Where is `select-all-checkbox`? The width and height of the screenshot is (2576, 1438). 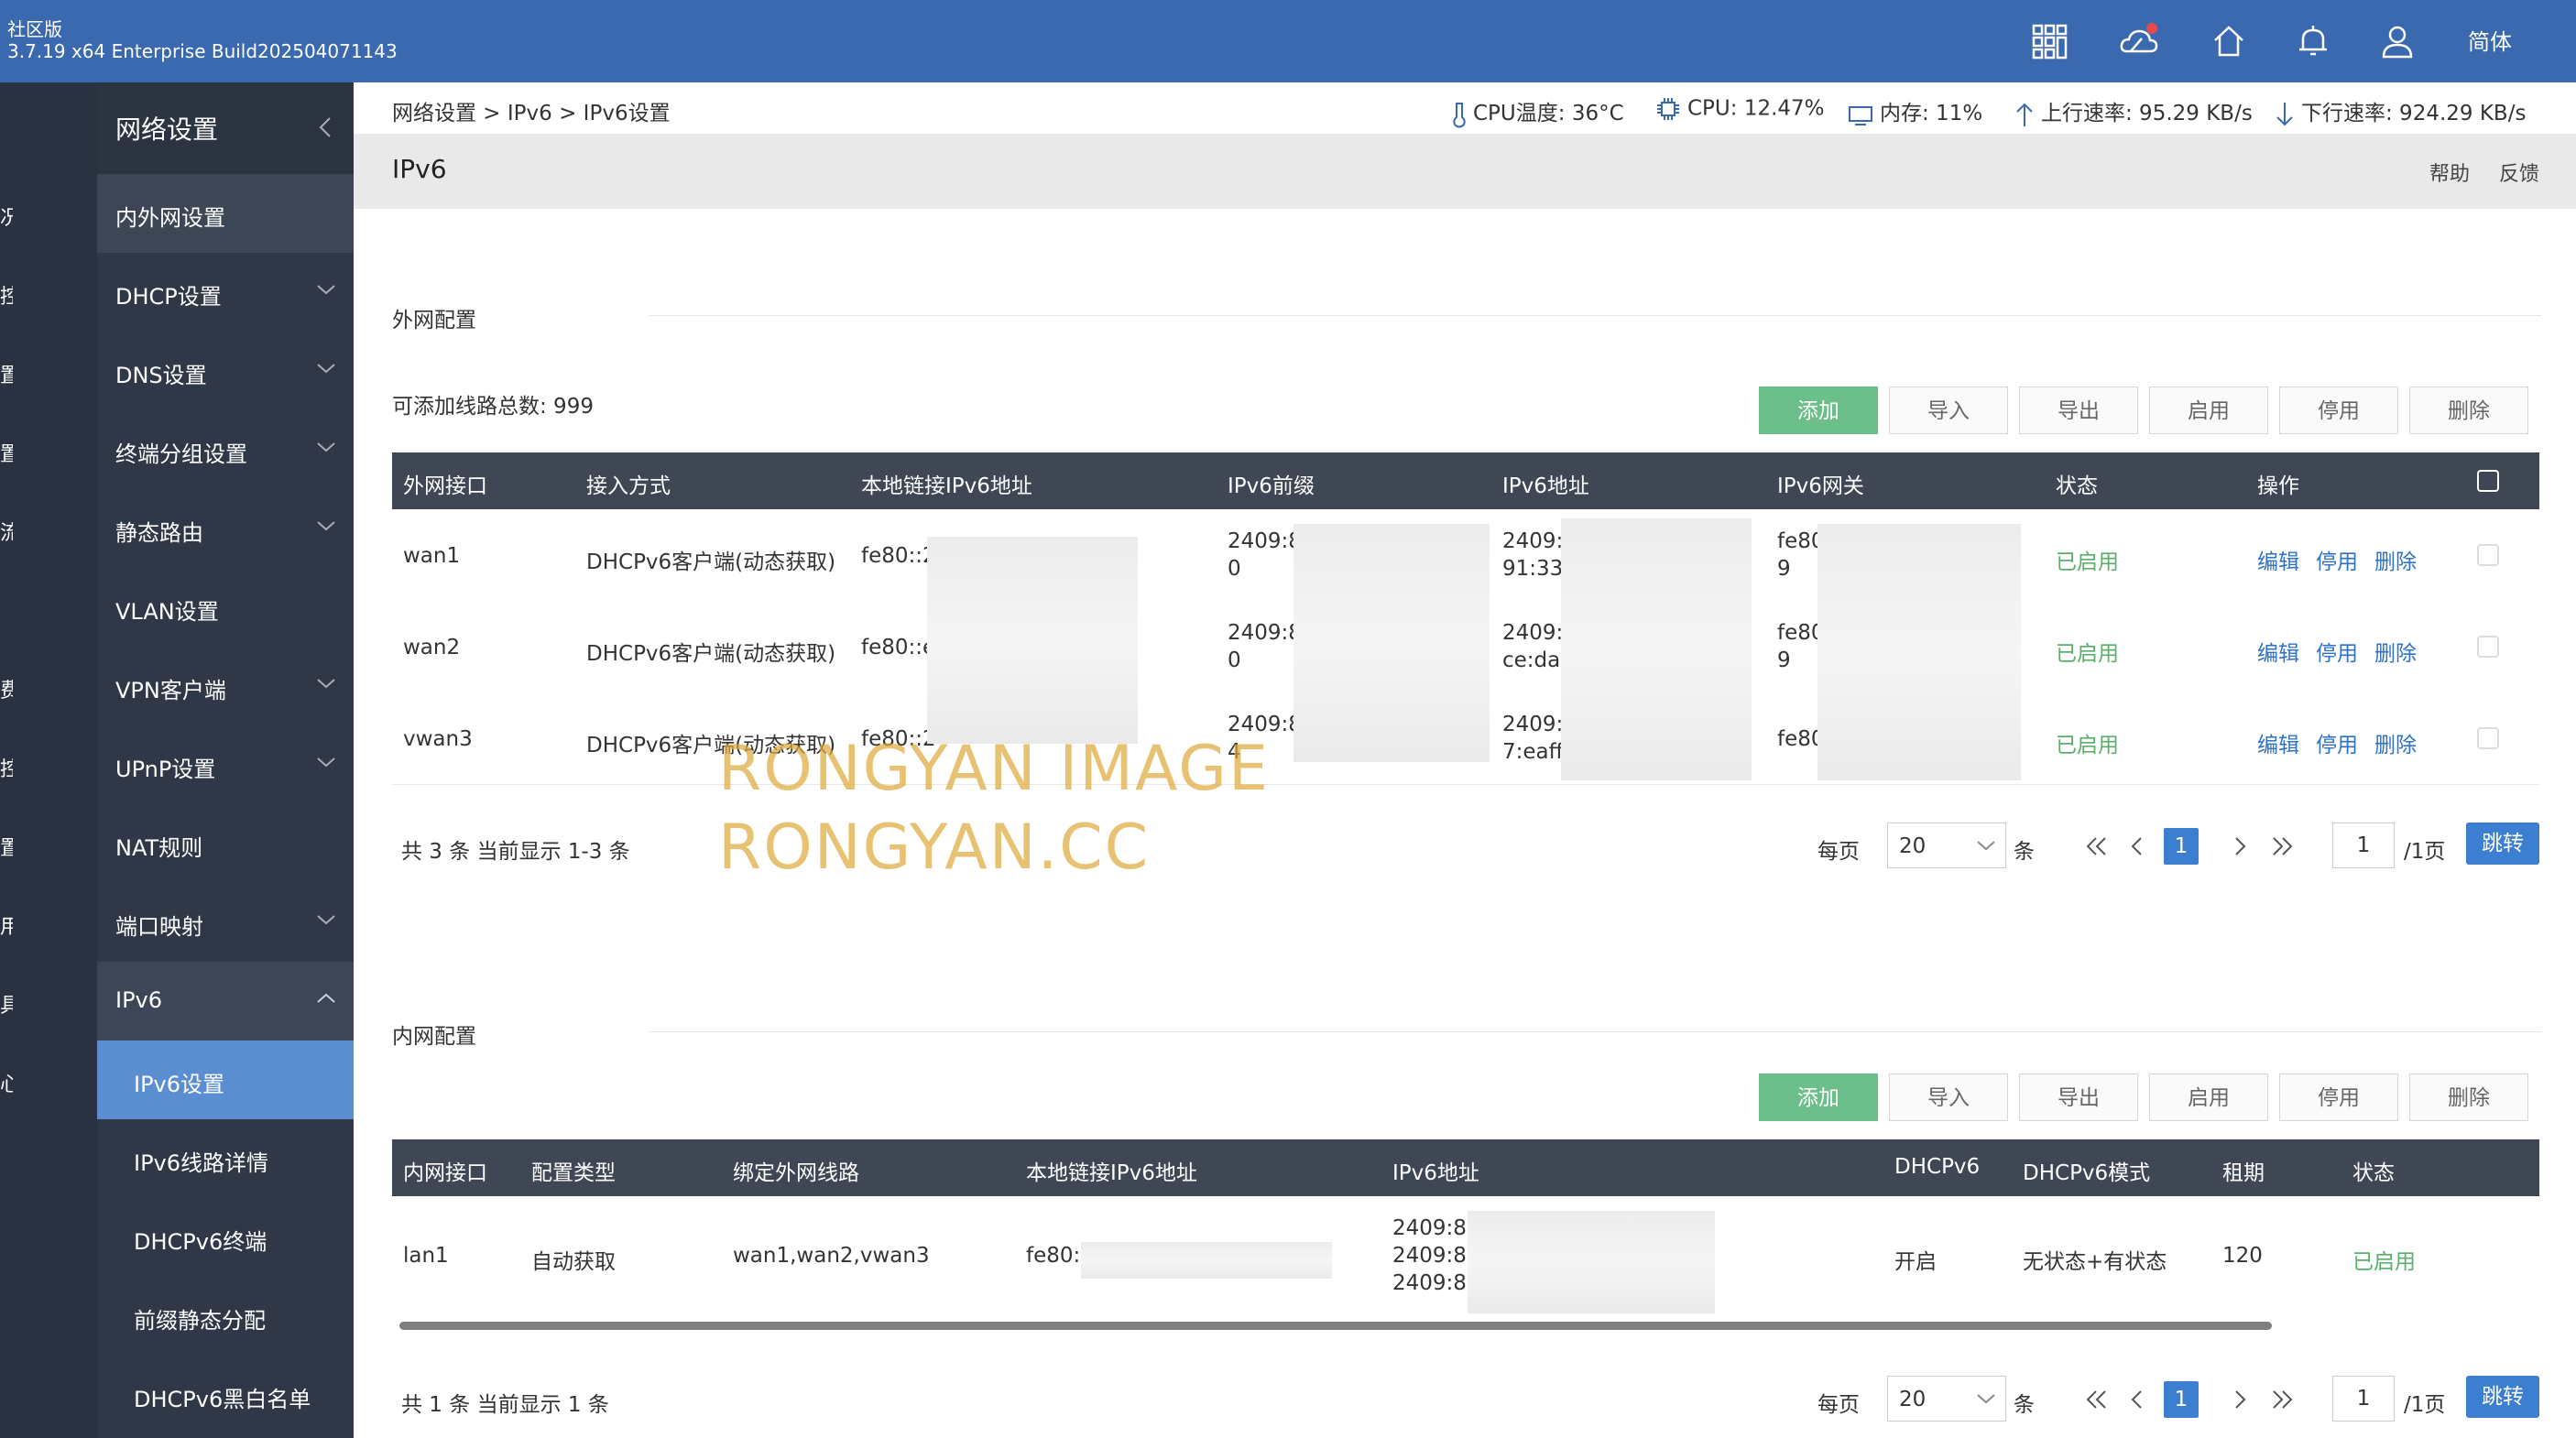 select-all-checkbox is located at coordinates (2488, 481).